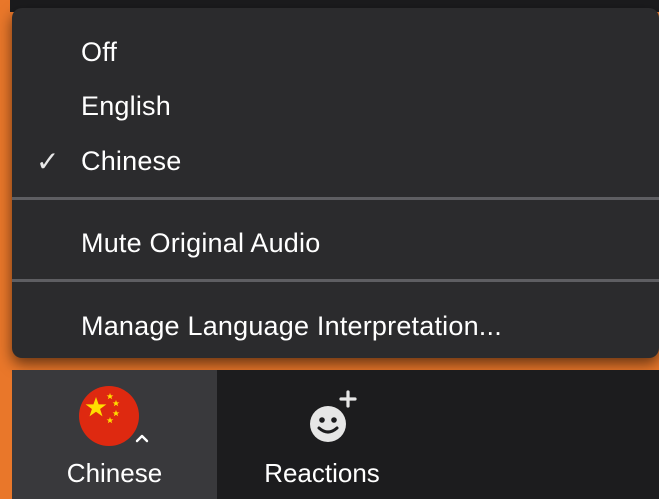 This screenshot has height=499, width=659. I want to click on menu-item-mute-original-audio: Mute Original Audio, so click(335, 243).